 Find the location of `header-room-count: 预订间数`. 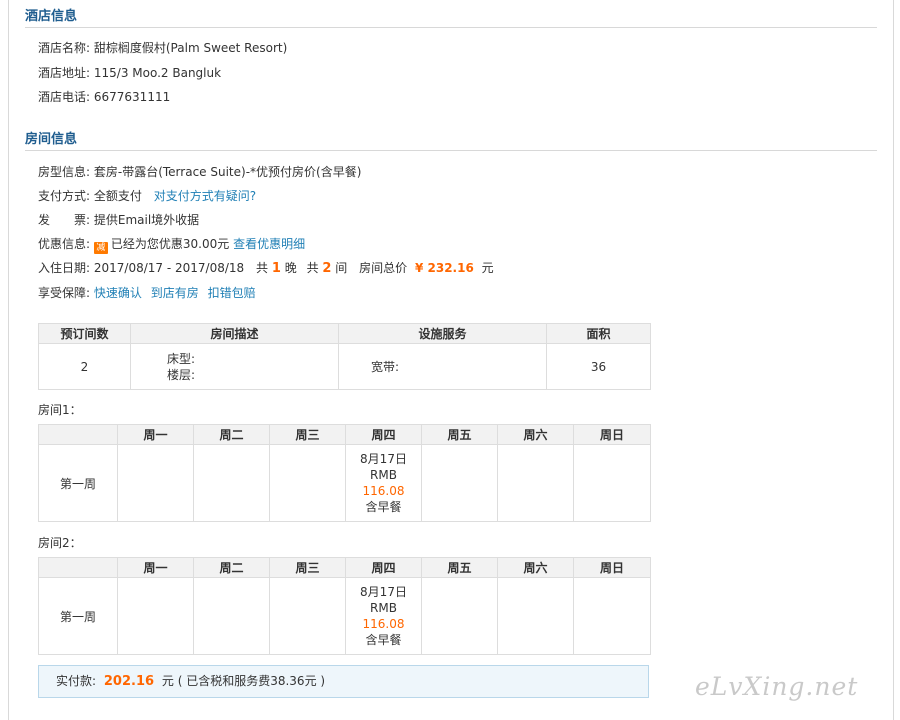

header-room-count: 预订间数 is located at coordinates (84, 333).